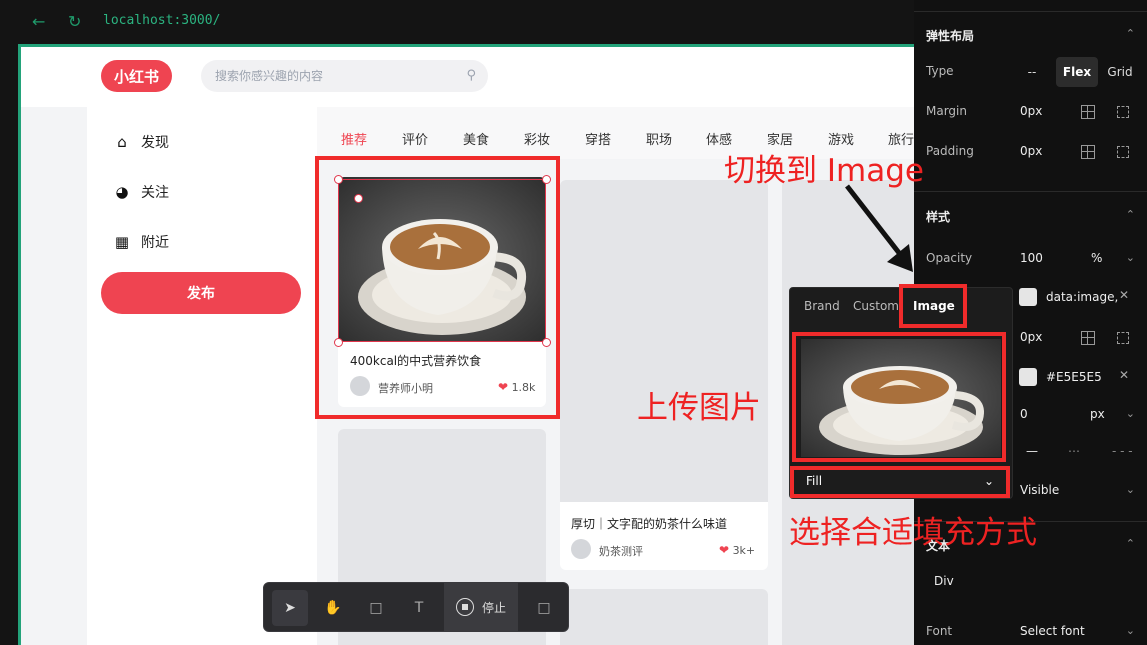 The image size is (1147, 645). Describe the element at coordinates (649, 523) in the screenshot. I see `card-title: 厚切｜文字配的奶茶什么味道` at that location.